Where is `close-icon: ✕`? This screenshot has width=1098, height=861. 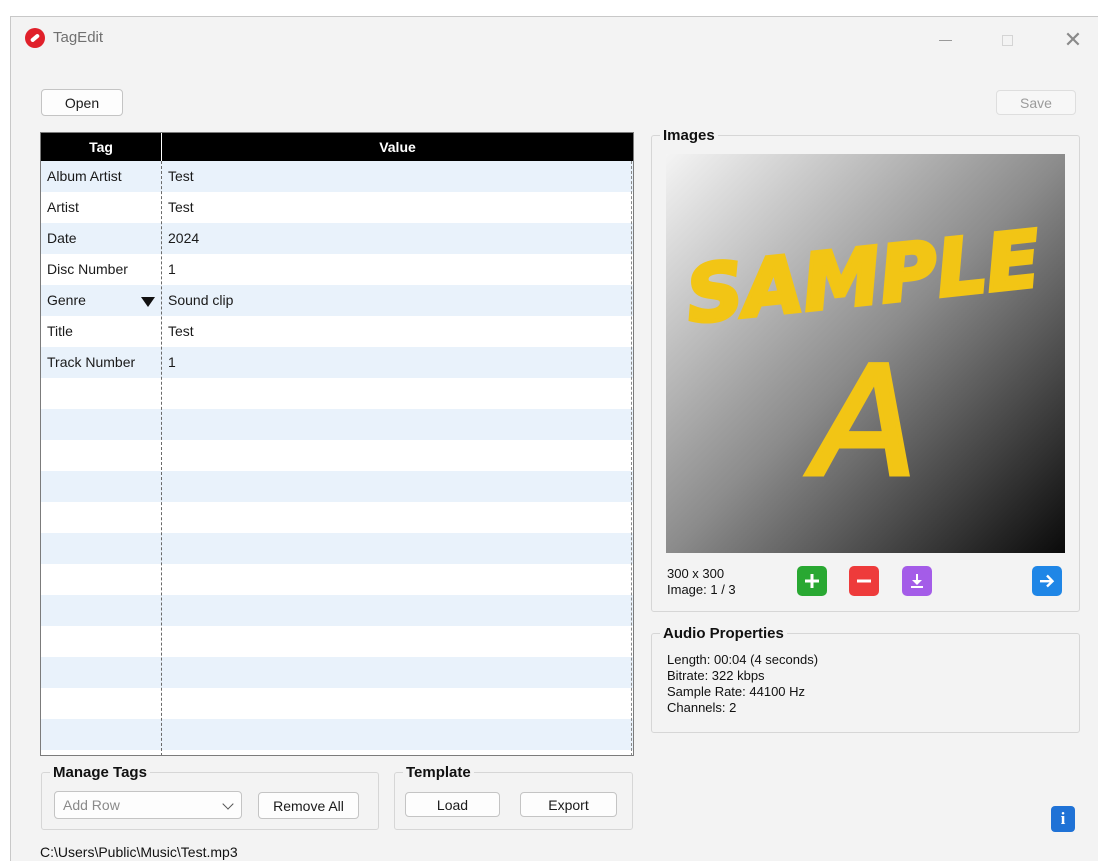 close-icon: ✕ is located at coordinates (1073, 39).